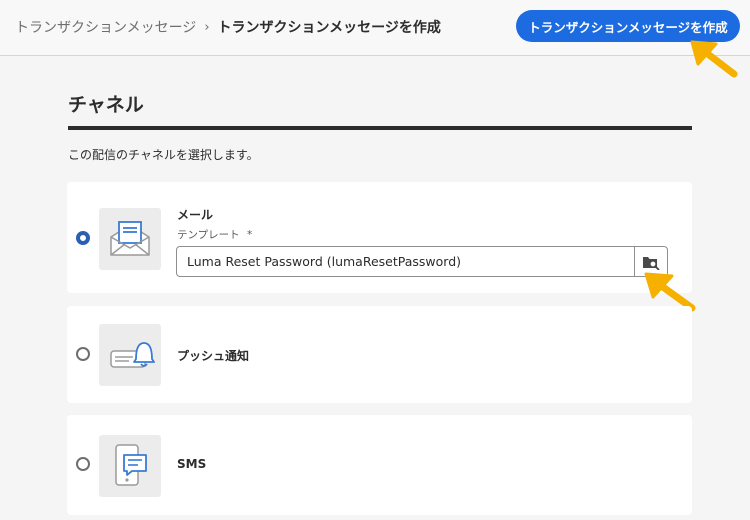 The width and height of the screenshot is (750, 520). What do you see at coordinates (329, 28) in the screenshot?
I see `page-title: トランザクションメッセージを作成` at bounding box center [329, 28].